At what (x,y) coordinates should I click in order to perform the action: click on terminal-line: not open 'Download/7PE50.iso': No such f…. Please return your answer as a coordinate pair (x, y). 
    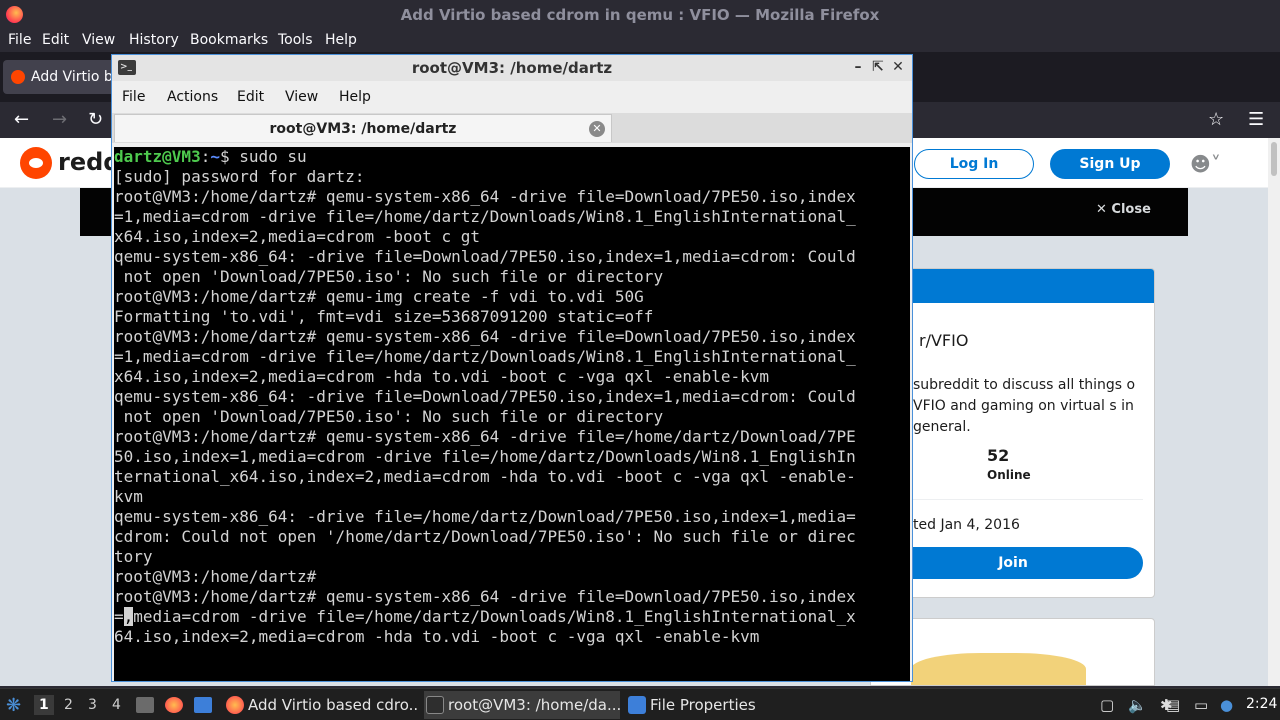
    Looking at the image, I should click on (389, 276).